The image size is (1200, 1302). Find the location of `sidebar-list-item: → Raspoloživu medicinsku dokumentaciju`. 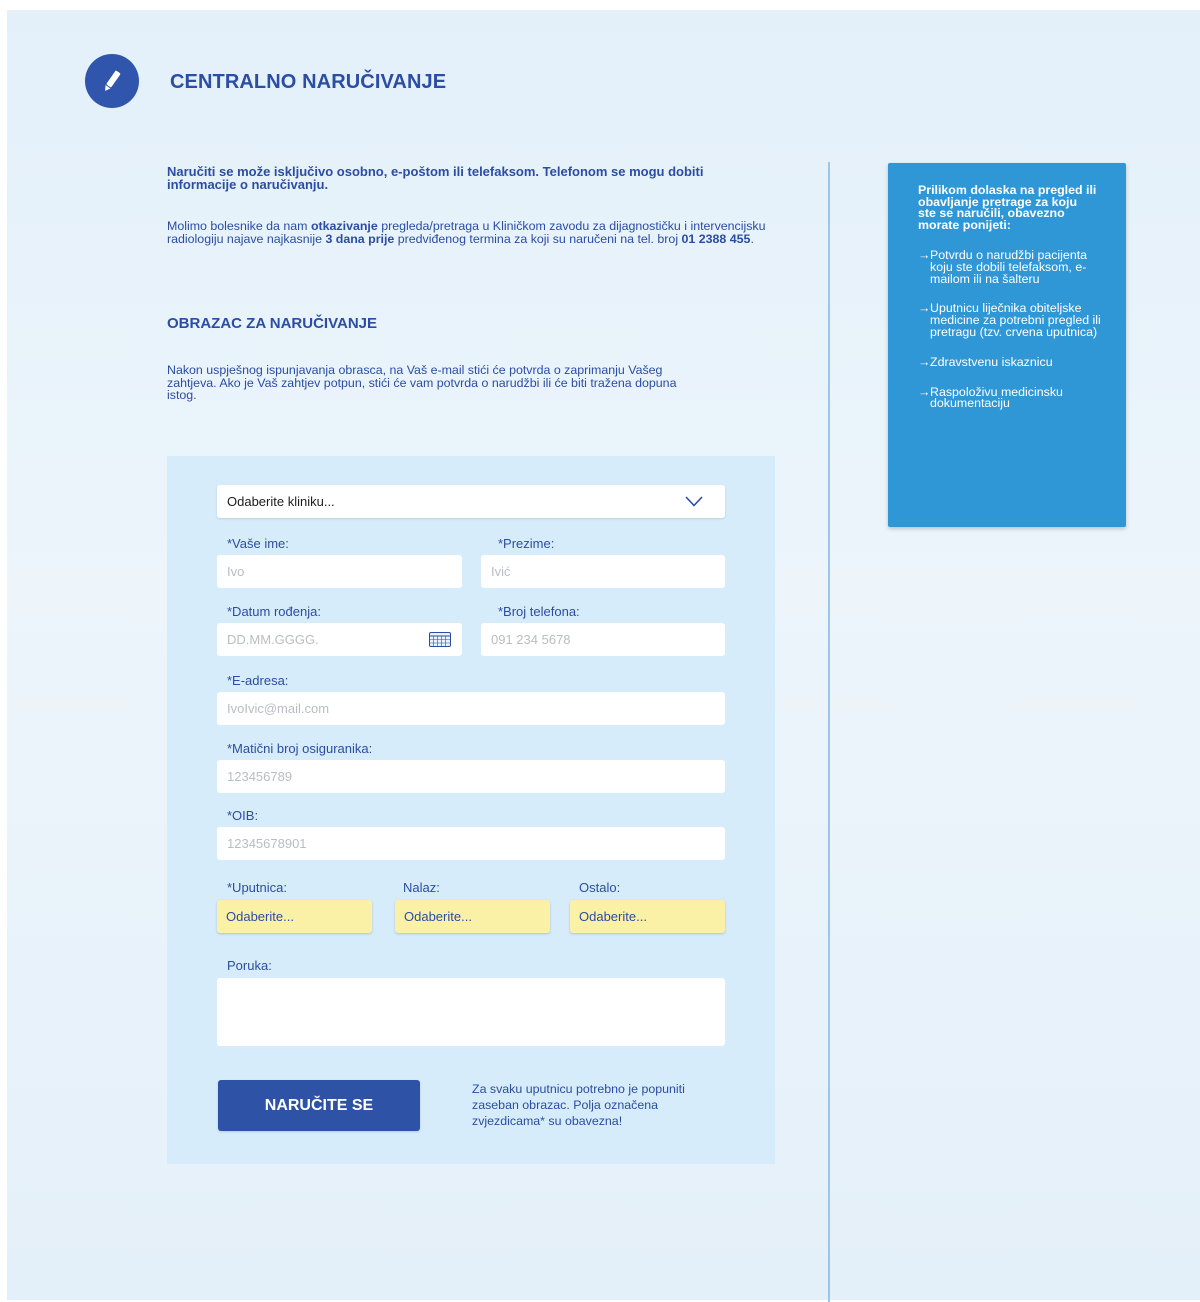

sidebar-list-item: → Raspoloživu medicinsku dokumentaciju is located at coordinates (1012, 397).